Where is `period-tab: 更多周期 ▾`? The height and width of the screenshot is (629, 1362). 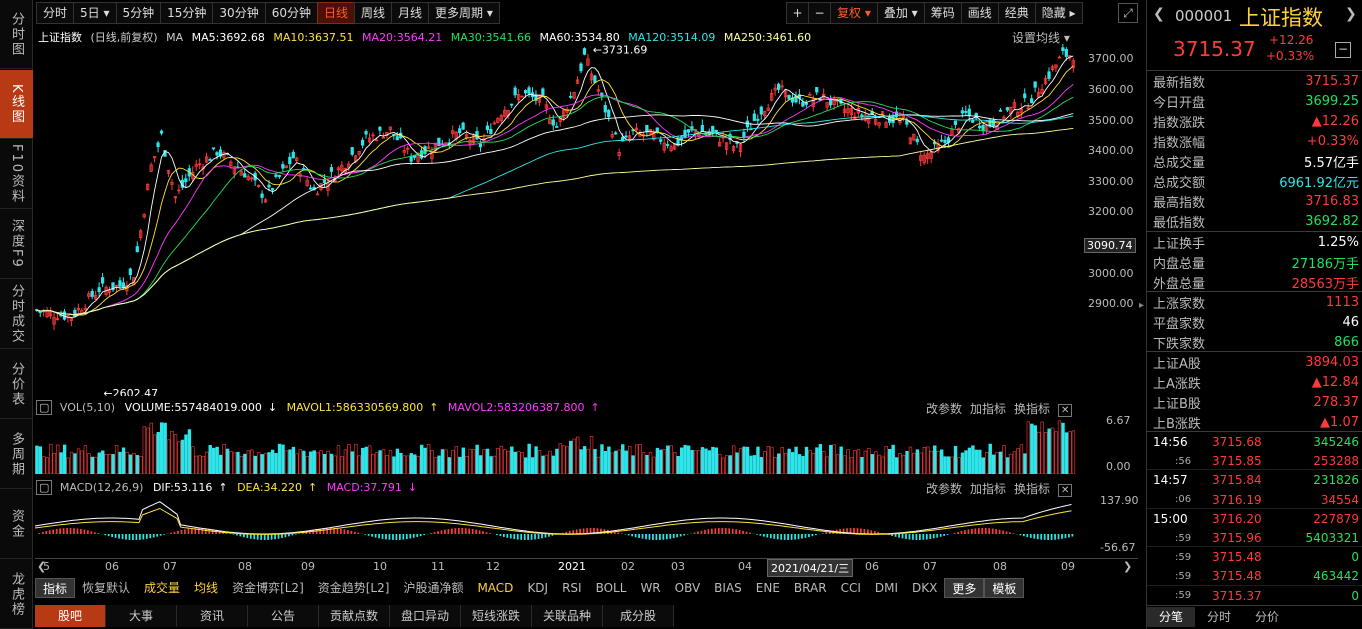 period-tab: 更多周期 ▾ is located at coordinates (464, 13).